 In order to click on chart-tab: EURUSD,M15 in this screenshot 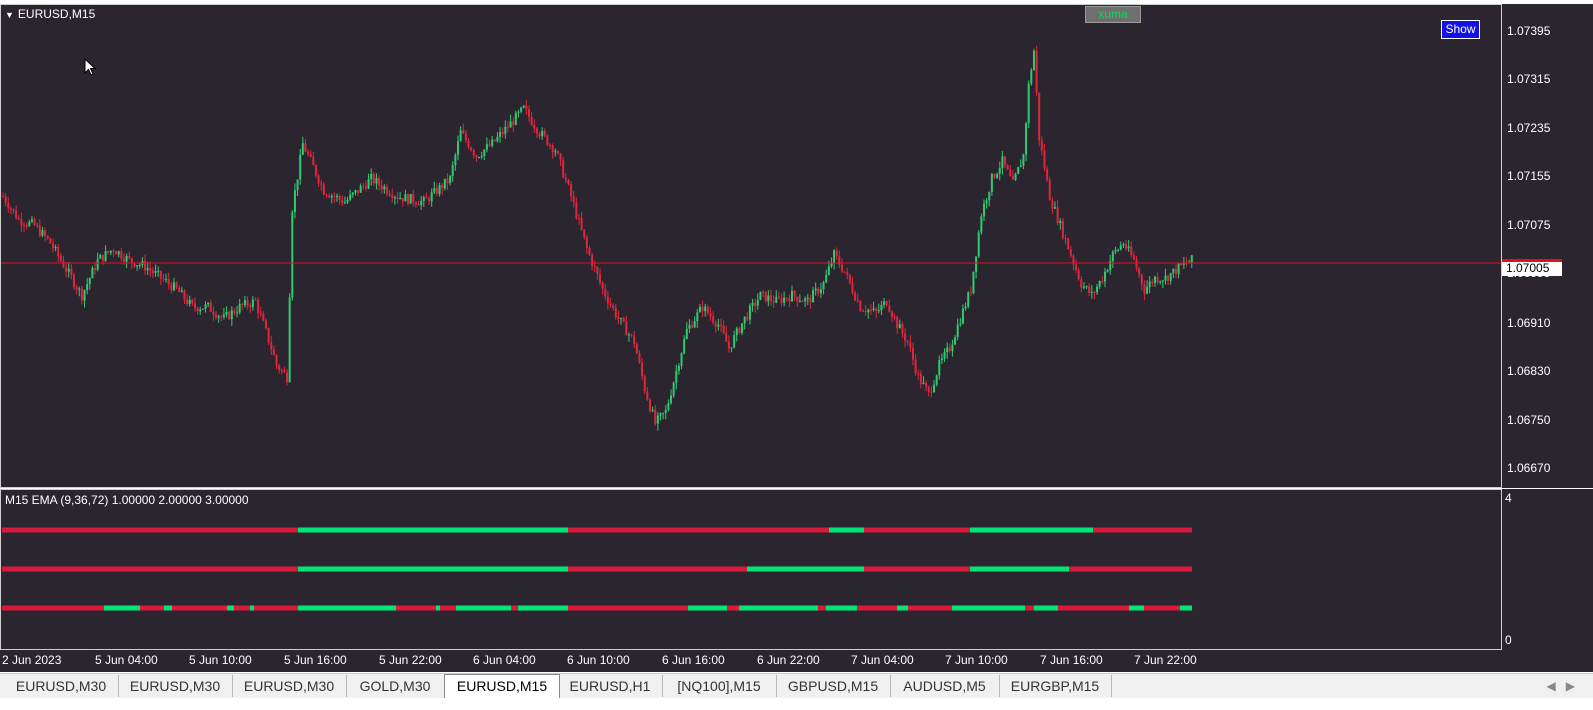, I will do `click(502, 686)`.